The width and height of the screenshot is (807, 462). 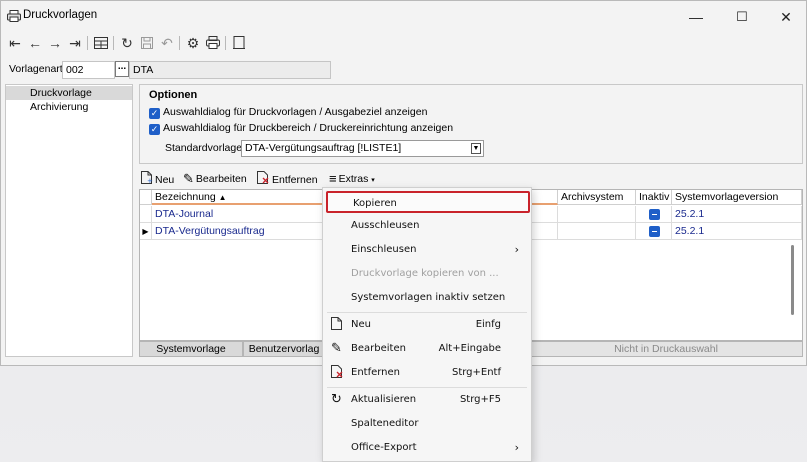 I want to click on menu-item-office-export: Office-Export ›, so click(x=427, y=448).